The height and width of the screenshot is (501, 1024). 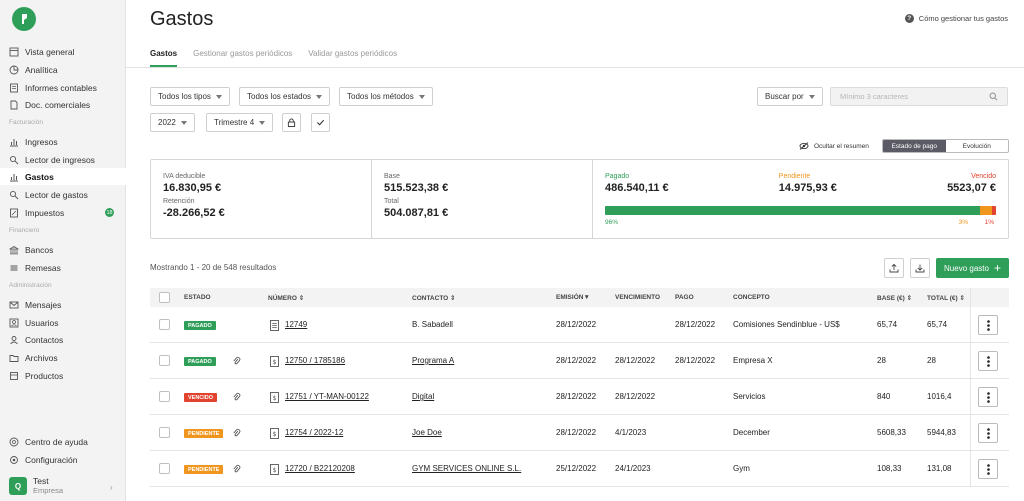 I want to click on col-numero: NÚMERO ⇕, so click(x=286, y=298).